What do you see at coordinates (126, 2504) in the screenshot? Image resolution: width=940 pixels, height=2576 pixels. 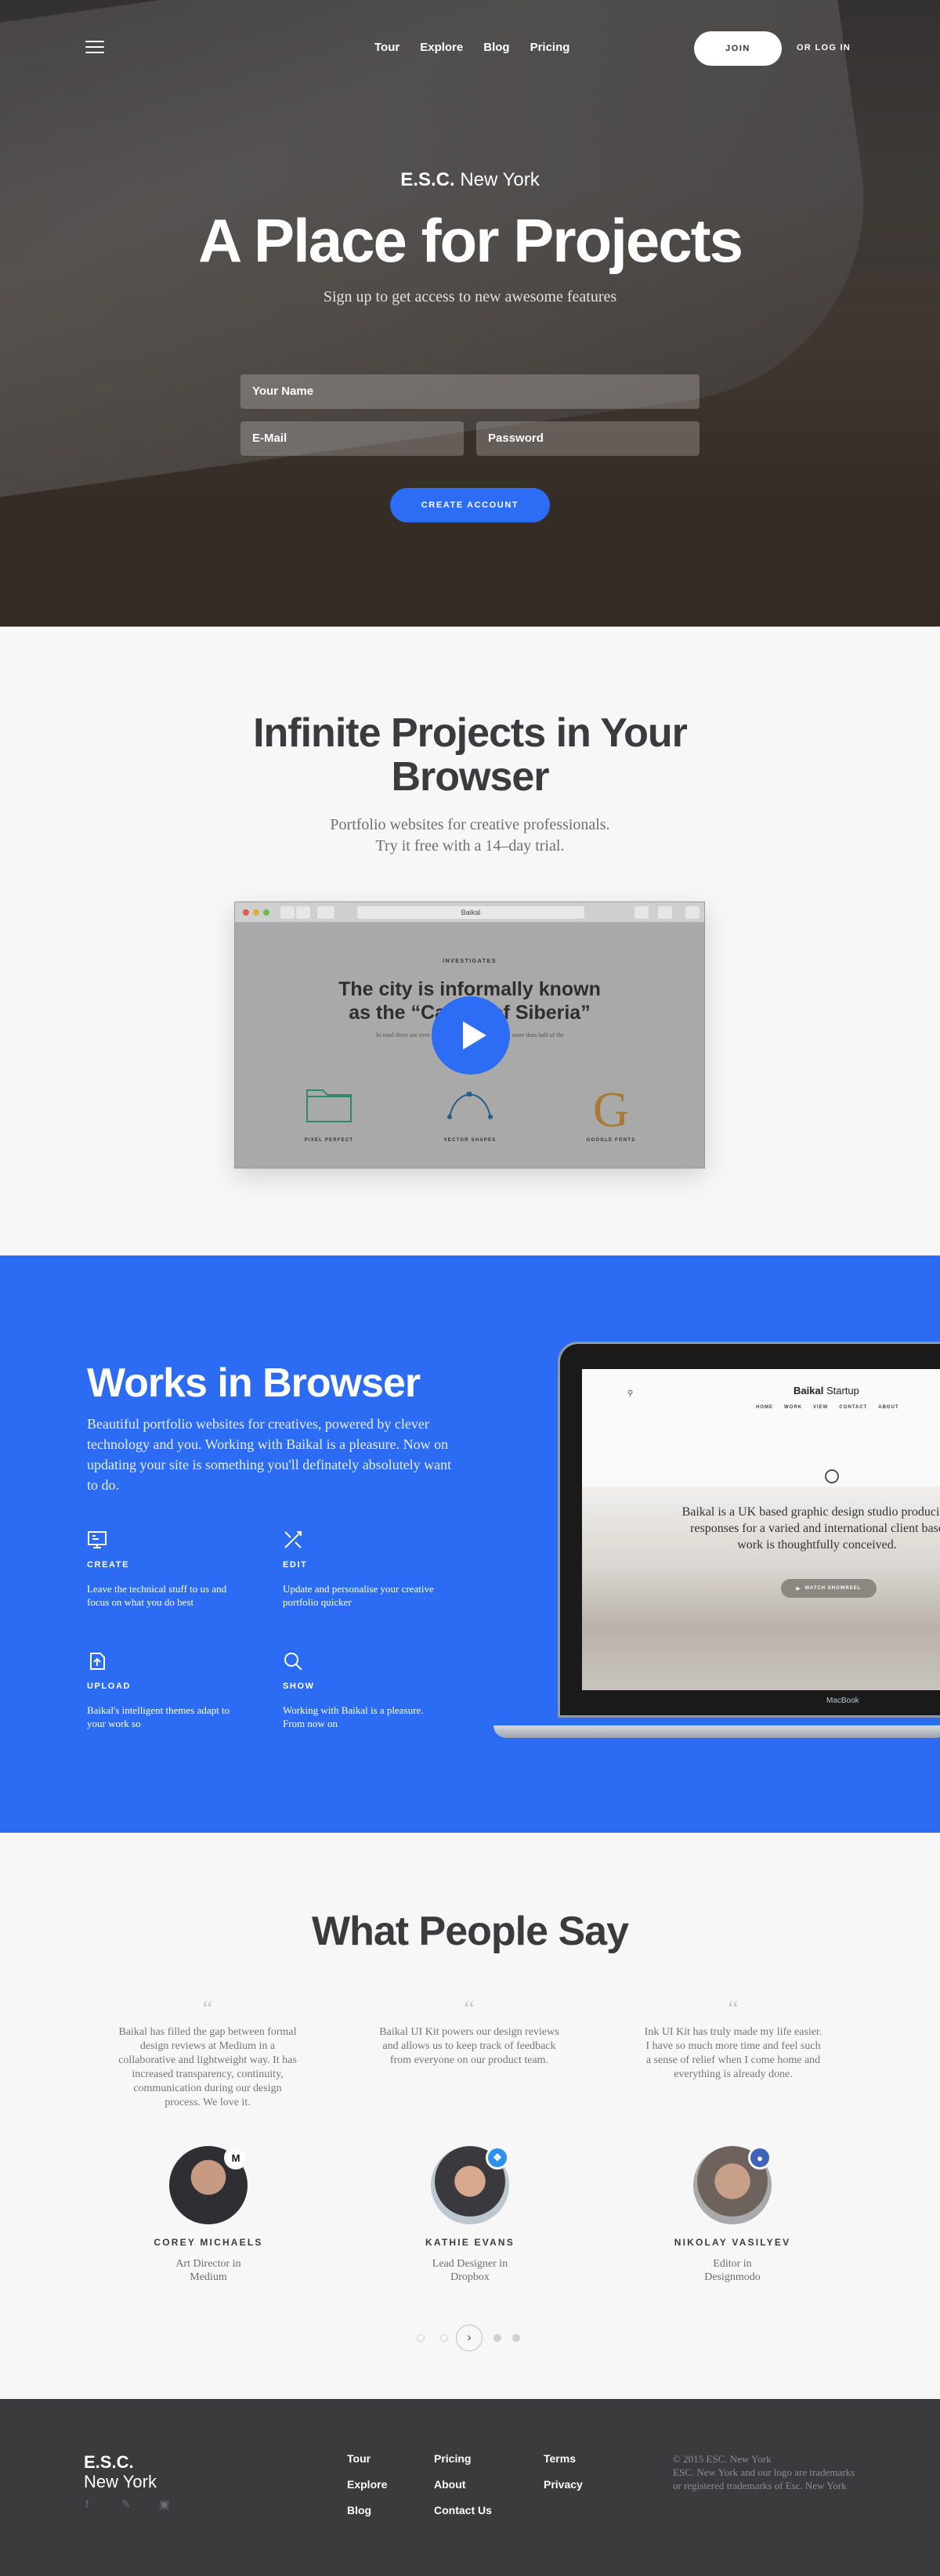 I see `twitter-icon: ✎` at bounding box center [126, 2504].